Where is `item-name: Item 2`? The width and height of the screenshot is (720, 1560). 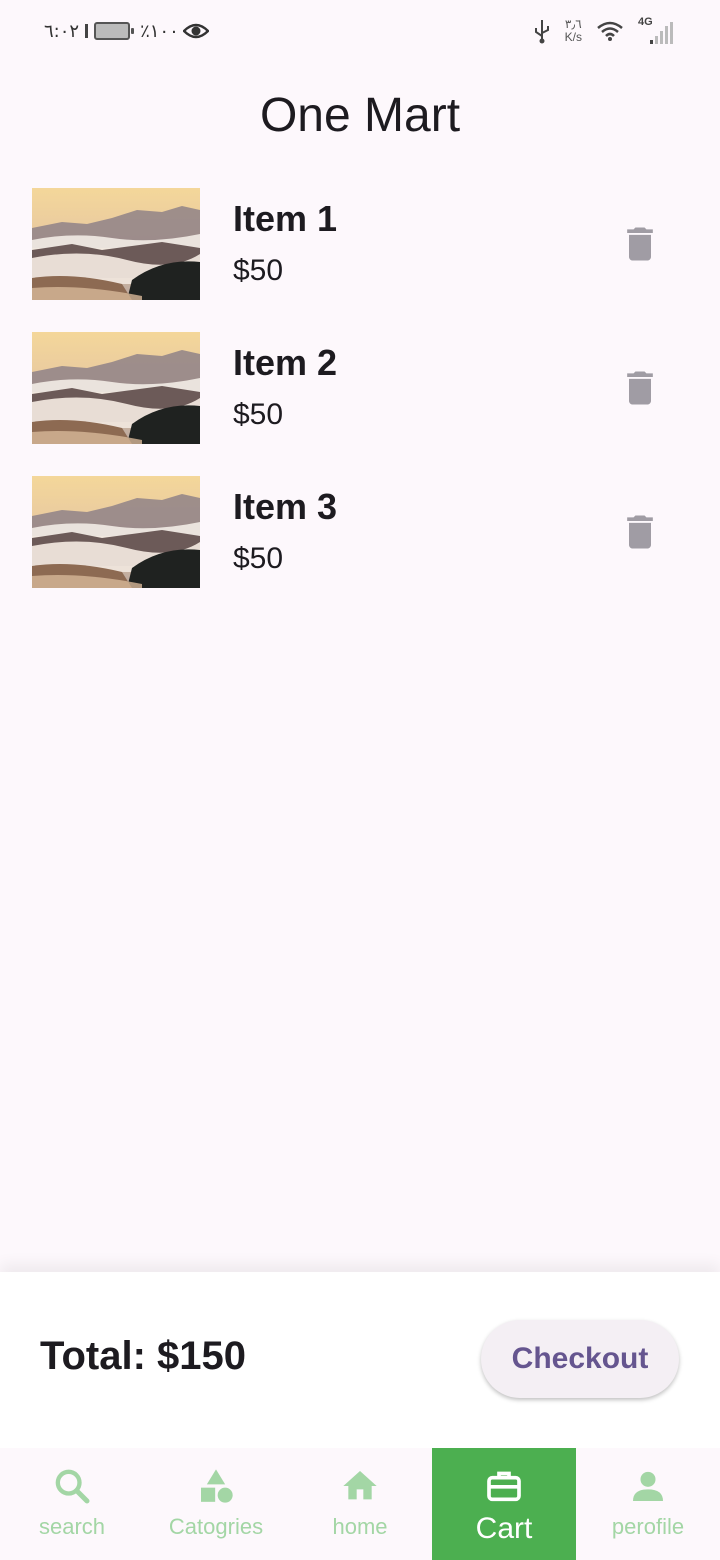 item-name: Item 2 is located at coordinates (285, 362).